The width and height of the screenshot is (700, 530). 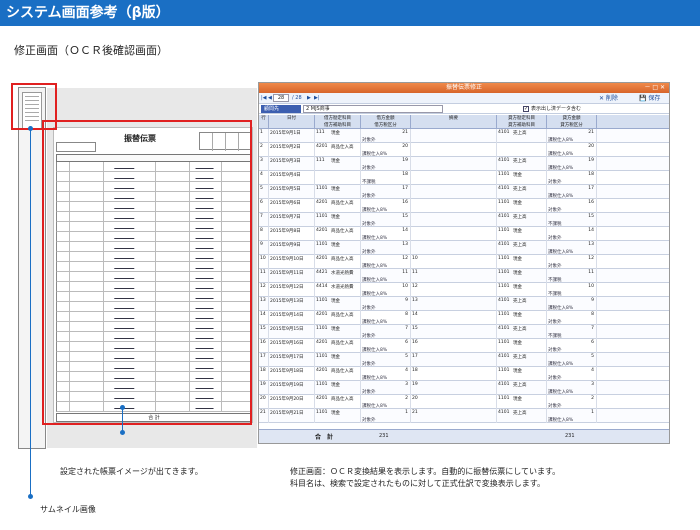 I want to click on debit-account-cell: 111 現金, so click(x=338, y=136).